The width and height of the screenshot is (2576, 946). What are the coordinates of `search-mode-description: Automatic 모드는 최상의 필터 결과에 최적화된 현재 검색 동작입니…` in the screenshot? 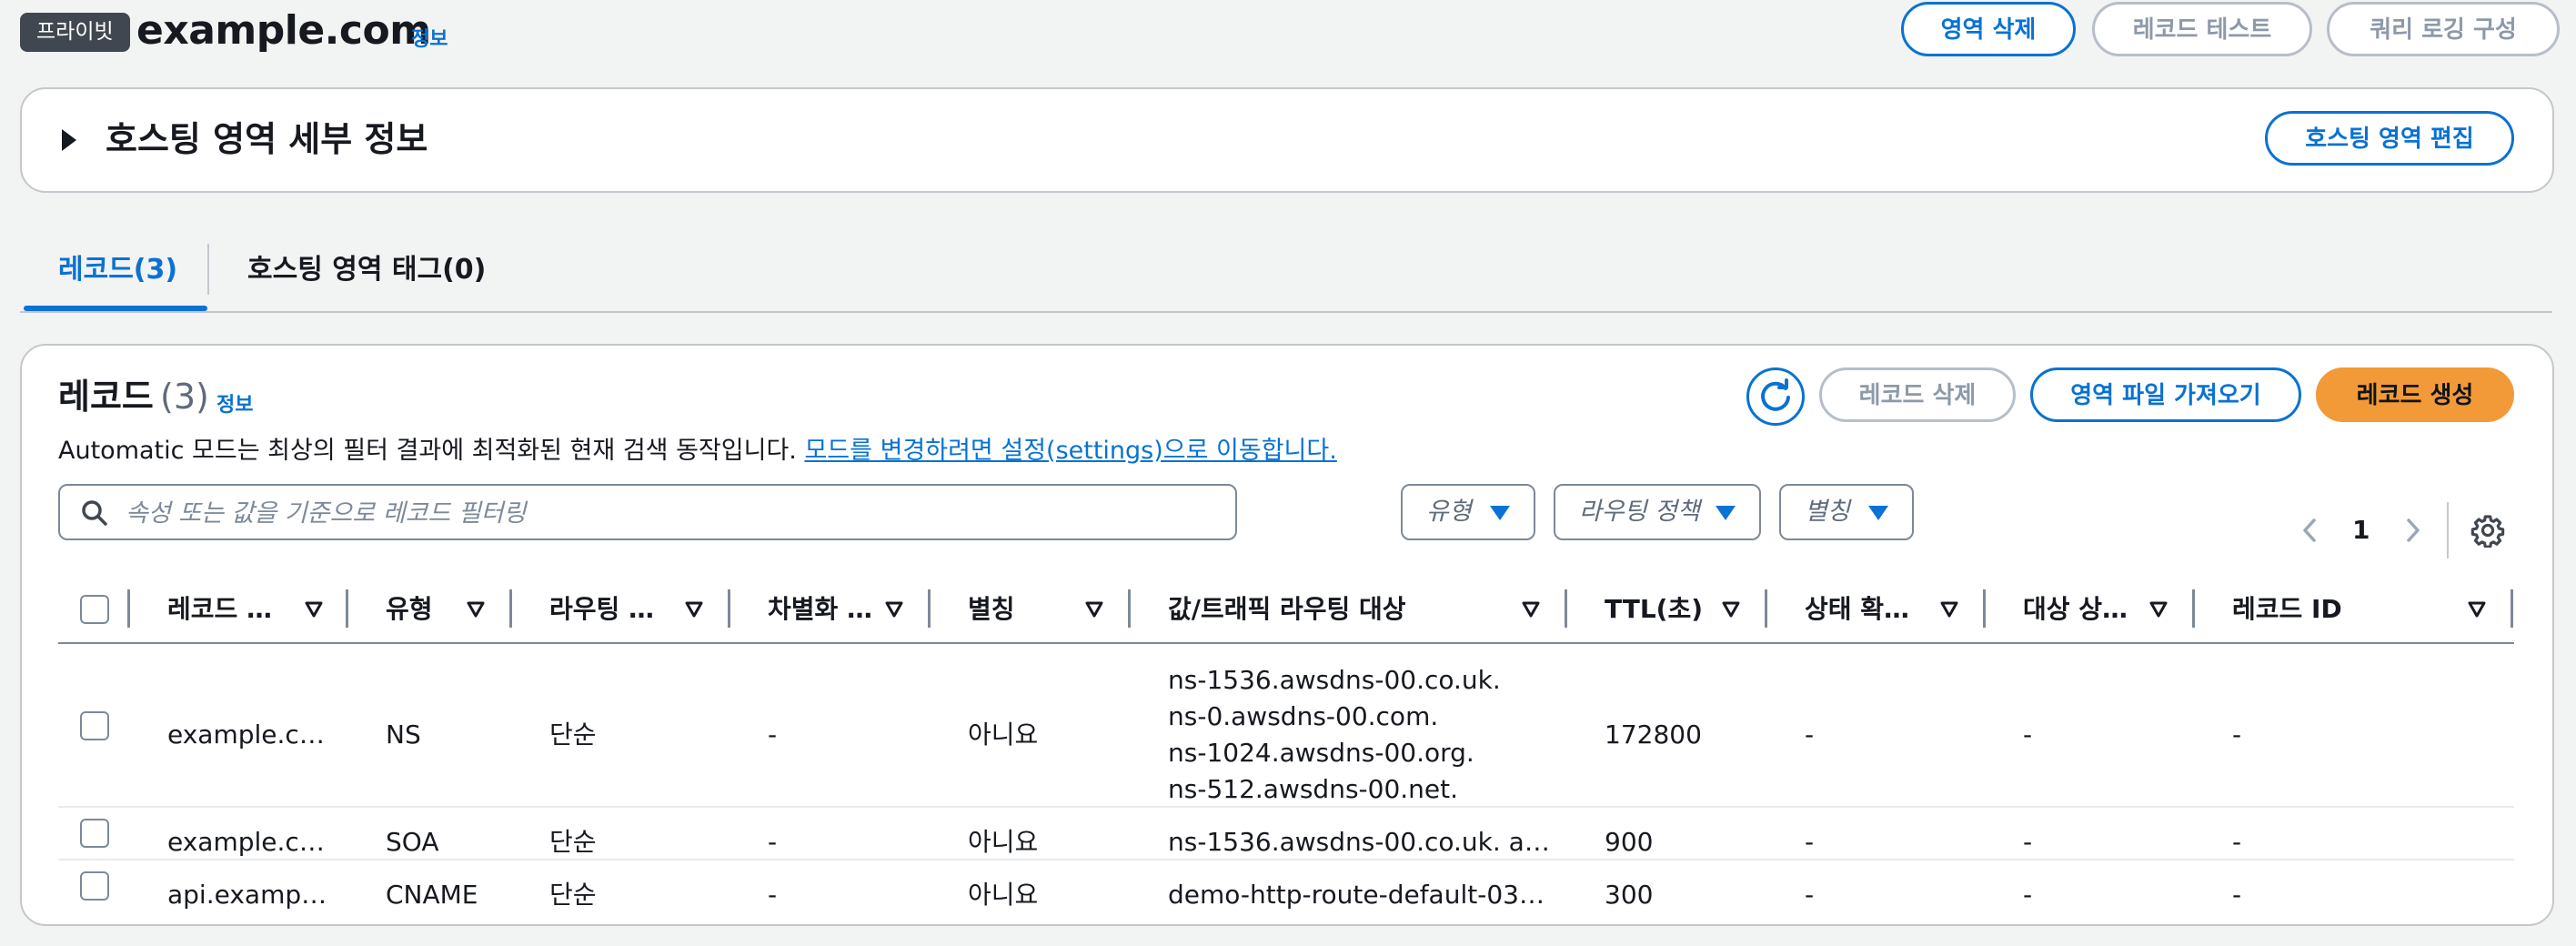 It's located at (697, 451).